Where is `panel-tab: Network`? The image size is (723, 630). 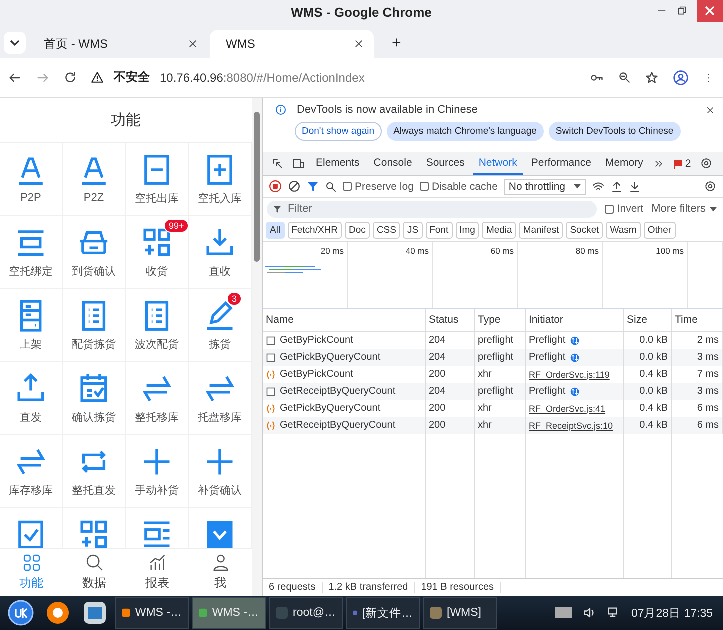
panel-tab: Network is located at coordinates (498, 163).